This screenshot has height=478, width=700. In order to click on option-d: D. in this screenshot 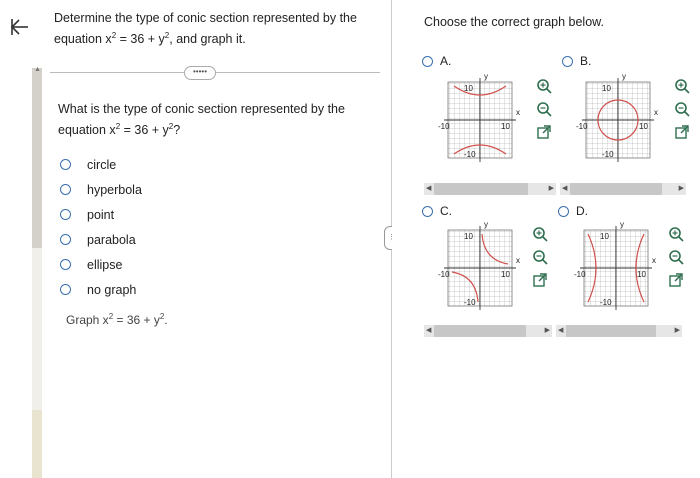, I will do `click(573, 211)`.